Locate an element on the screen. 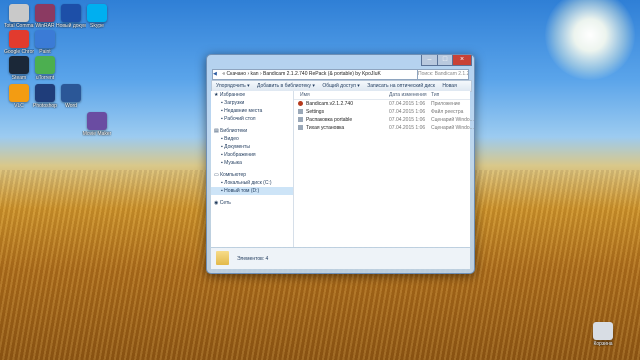 Image resolution: width=640 pixels, height=360 pixels. nav-local-disk: ▪ Локальный диск (C:) is located at coordinates (252, 183).